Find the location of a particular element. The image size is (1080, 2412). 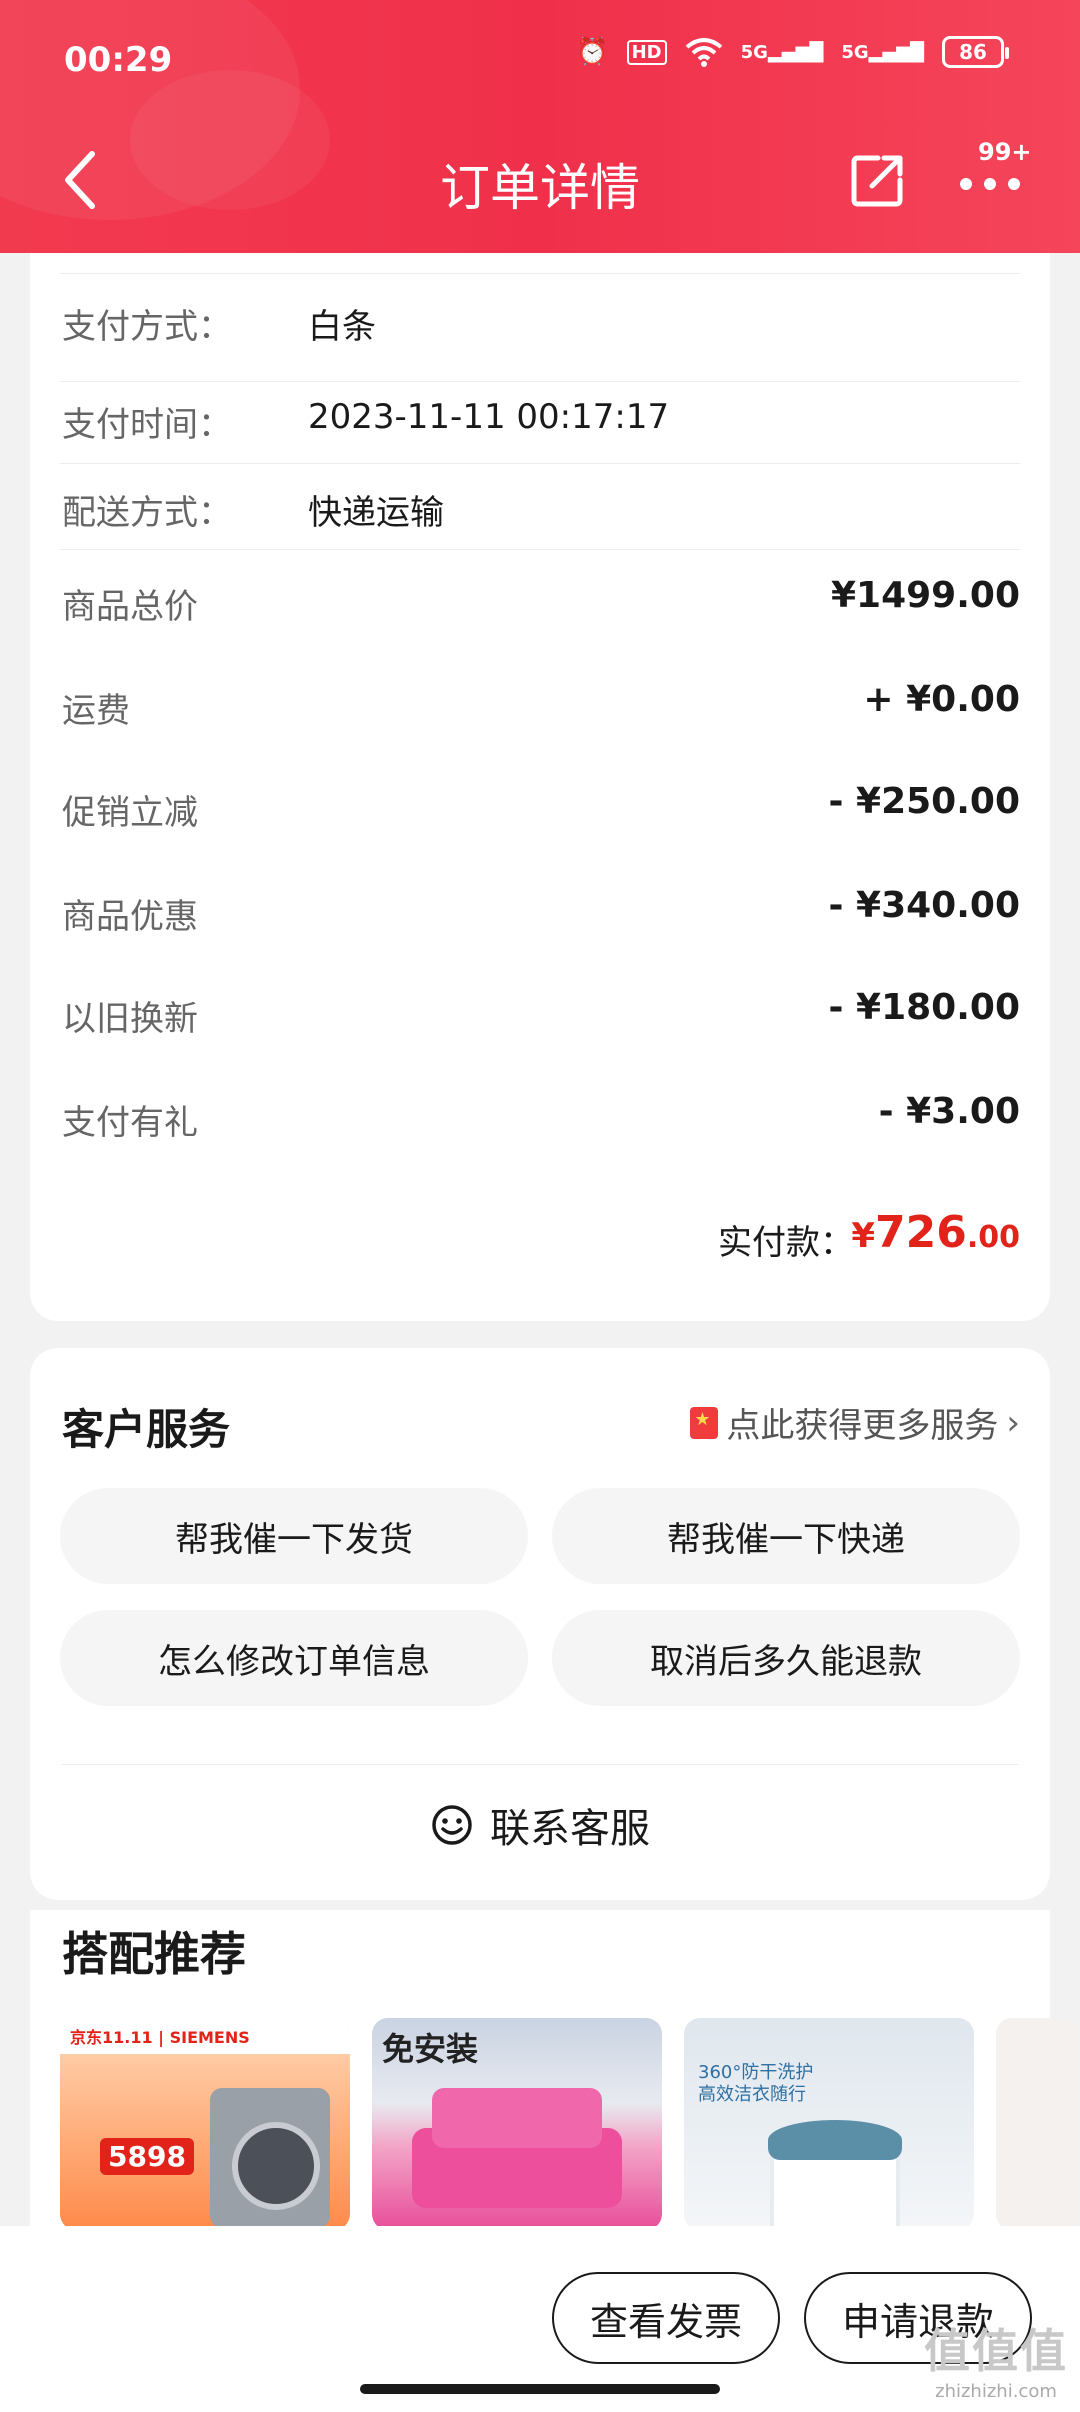

paid-amount-value: ¥726.00 is located at coordinates (935, 1232).